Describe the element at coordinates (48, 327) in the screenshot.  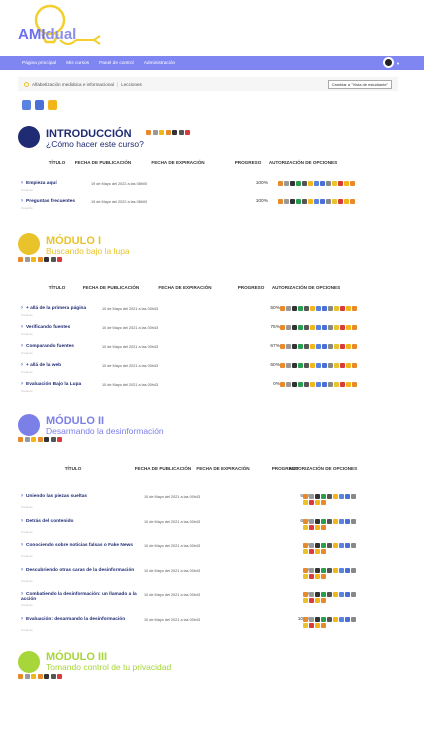
I see `lesson-title-text: Verificando fuentes` at that location.